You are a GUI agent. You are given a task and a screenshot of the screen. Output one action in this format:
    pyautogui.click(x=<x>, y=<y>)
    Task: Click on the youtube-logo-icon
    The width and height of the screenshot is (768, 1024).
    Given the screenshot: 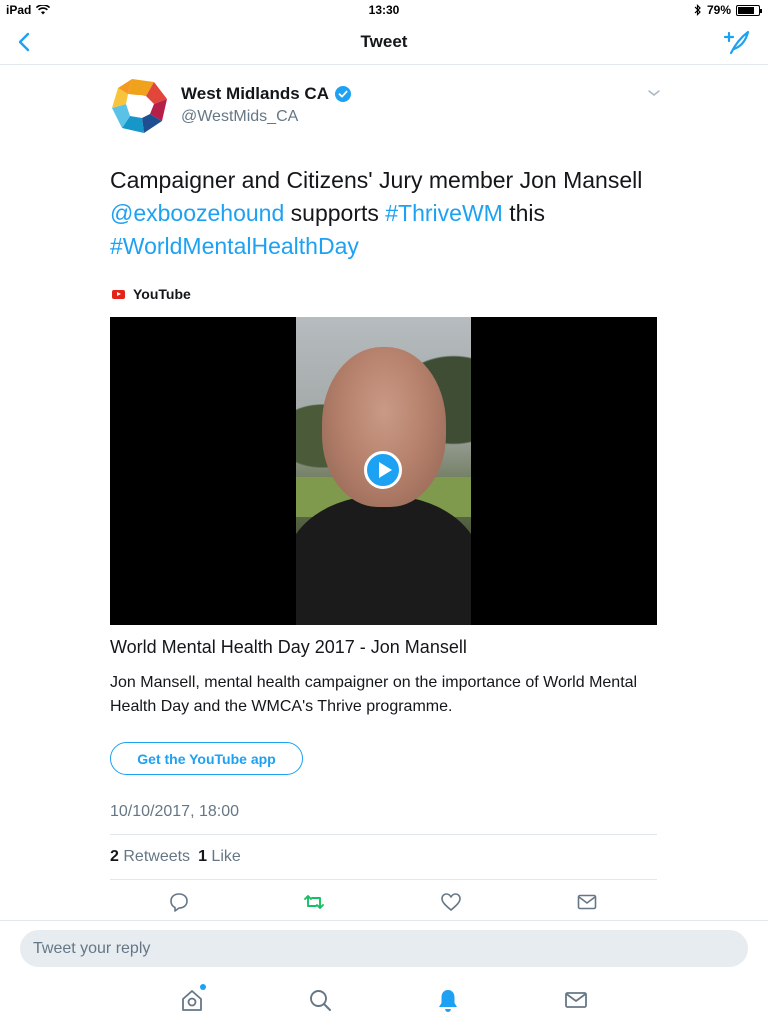 What is the action you would take?
    pyautogui.click(x=118, y=294)
    